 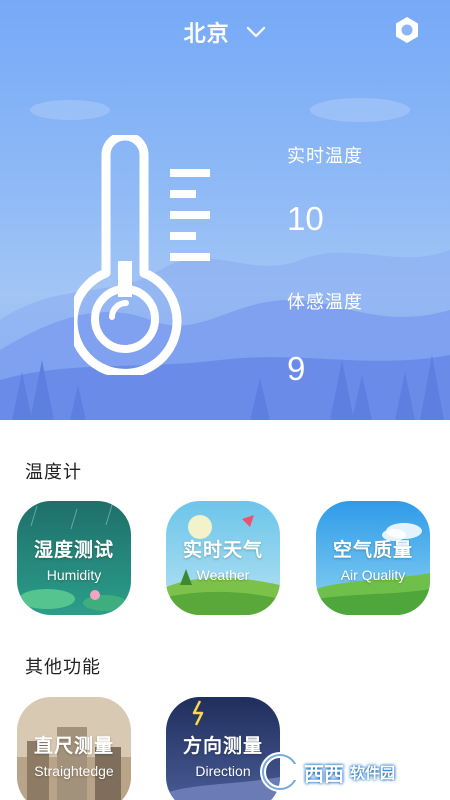 What do you see at coordinates (381, 784) in the screenshot?
I see `watermark-url: CR173.COM` at bounding box center [381, 784].